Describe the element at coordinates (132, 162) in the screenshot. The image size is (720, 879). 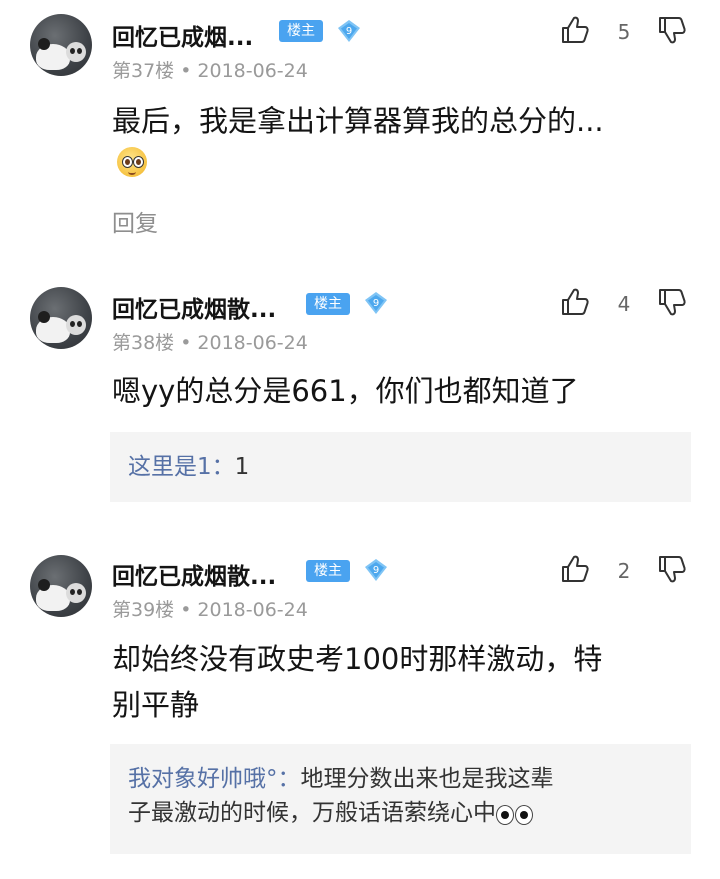
I see `astonished-face-emoji` at that location.